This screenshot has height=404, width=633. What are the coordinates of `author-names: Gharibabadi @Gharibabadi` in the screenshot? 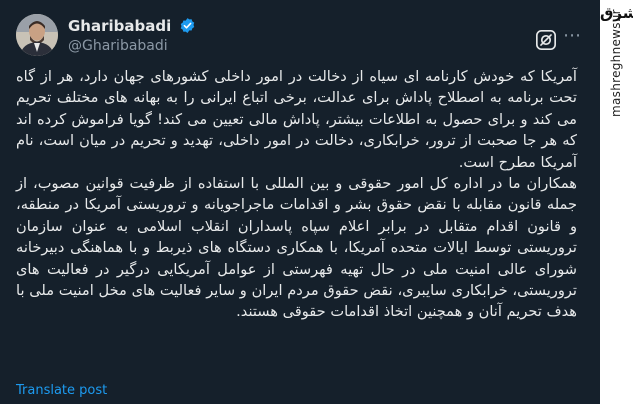 It's located at (132, 34).